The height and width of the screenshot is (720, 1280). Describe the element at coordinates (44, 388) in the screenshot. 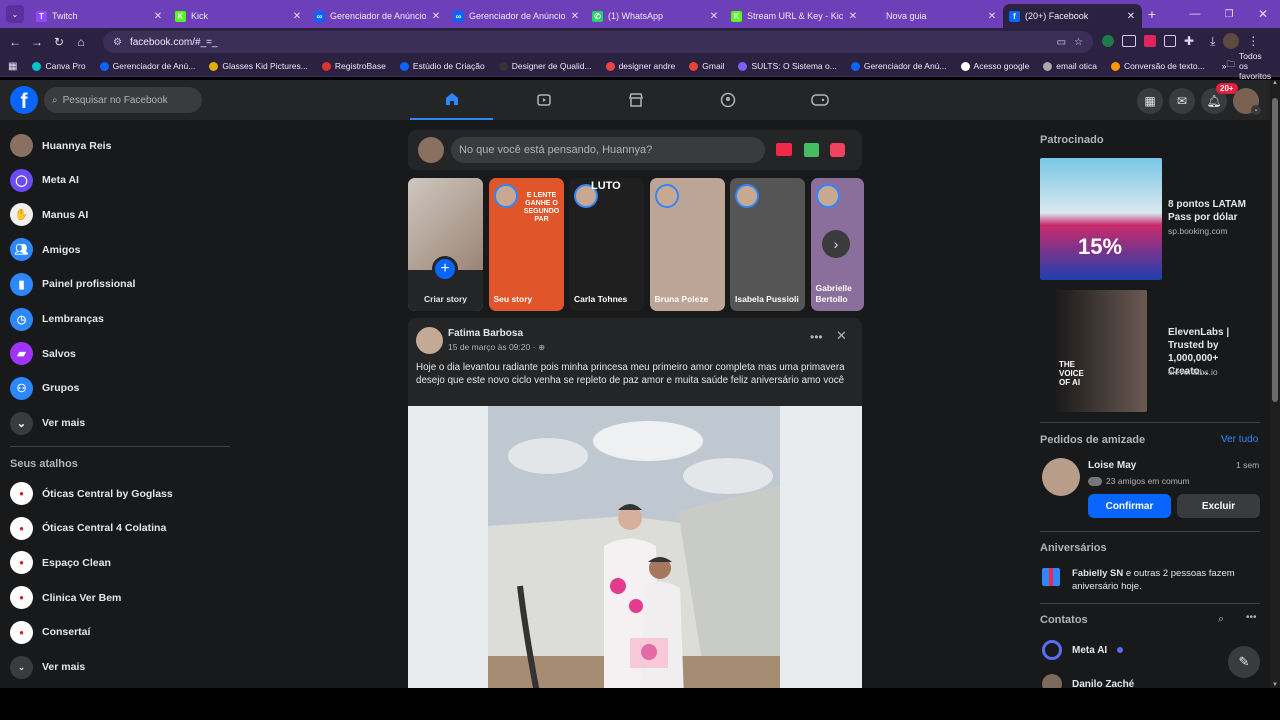

I see `sidebar-item: ⚇ Grupos` at that location.